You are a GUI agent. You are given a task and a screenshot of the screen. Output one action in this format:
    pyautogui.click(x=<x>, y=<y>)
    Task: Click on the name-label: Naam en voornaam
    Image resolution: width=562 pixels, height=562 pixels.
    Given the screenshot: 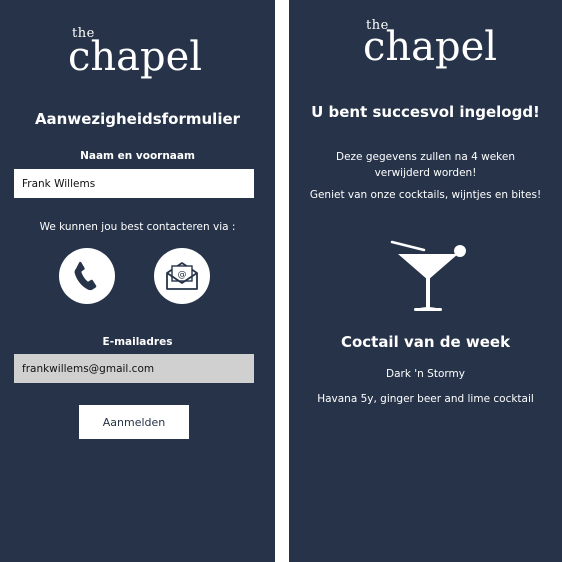 What is the action you would take?
    pyautogui.click(x=137, y=156)
    